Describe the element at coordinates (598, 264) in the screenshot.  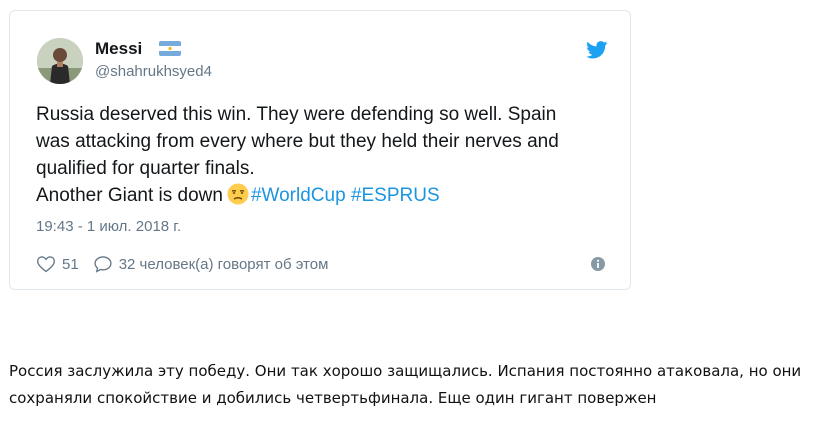
I see `info-icon` at that location.